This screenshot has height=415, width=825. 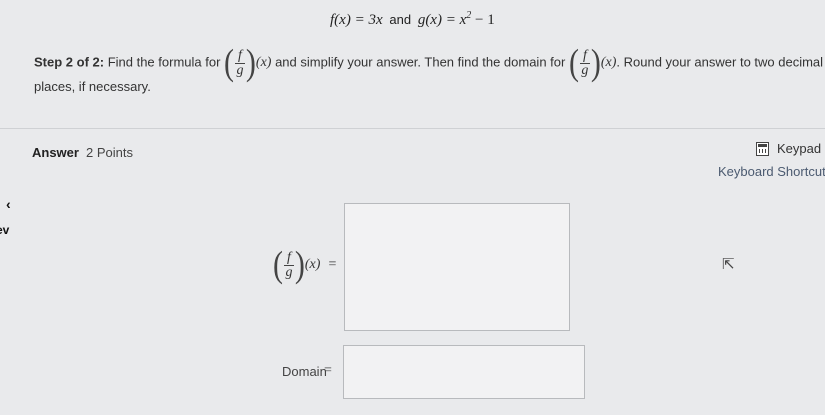 What do you see at coordinates (456, 19) in the screenshot?
I see `g-definition: g(x) = x2 − 1` at bounding box center [456, 19].